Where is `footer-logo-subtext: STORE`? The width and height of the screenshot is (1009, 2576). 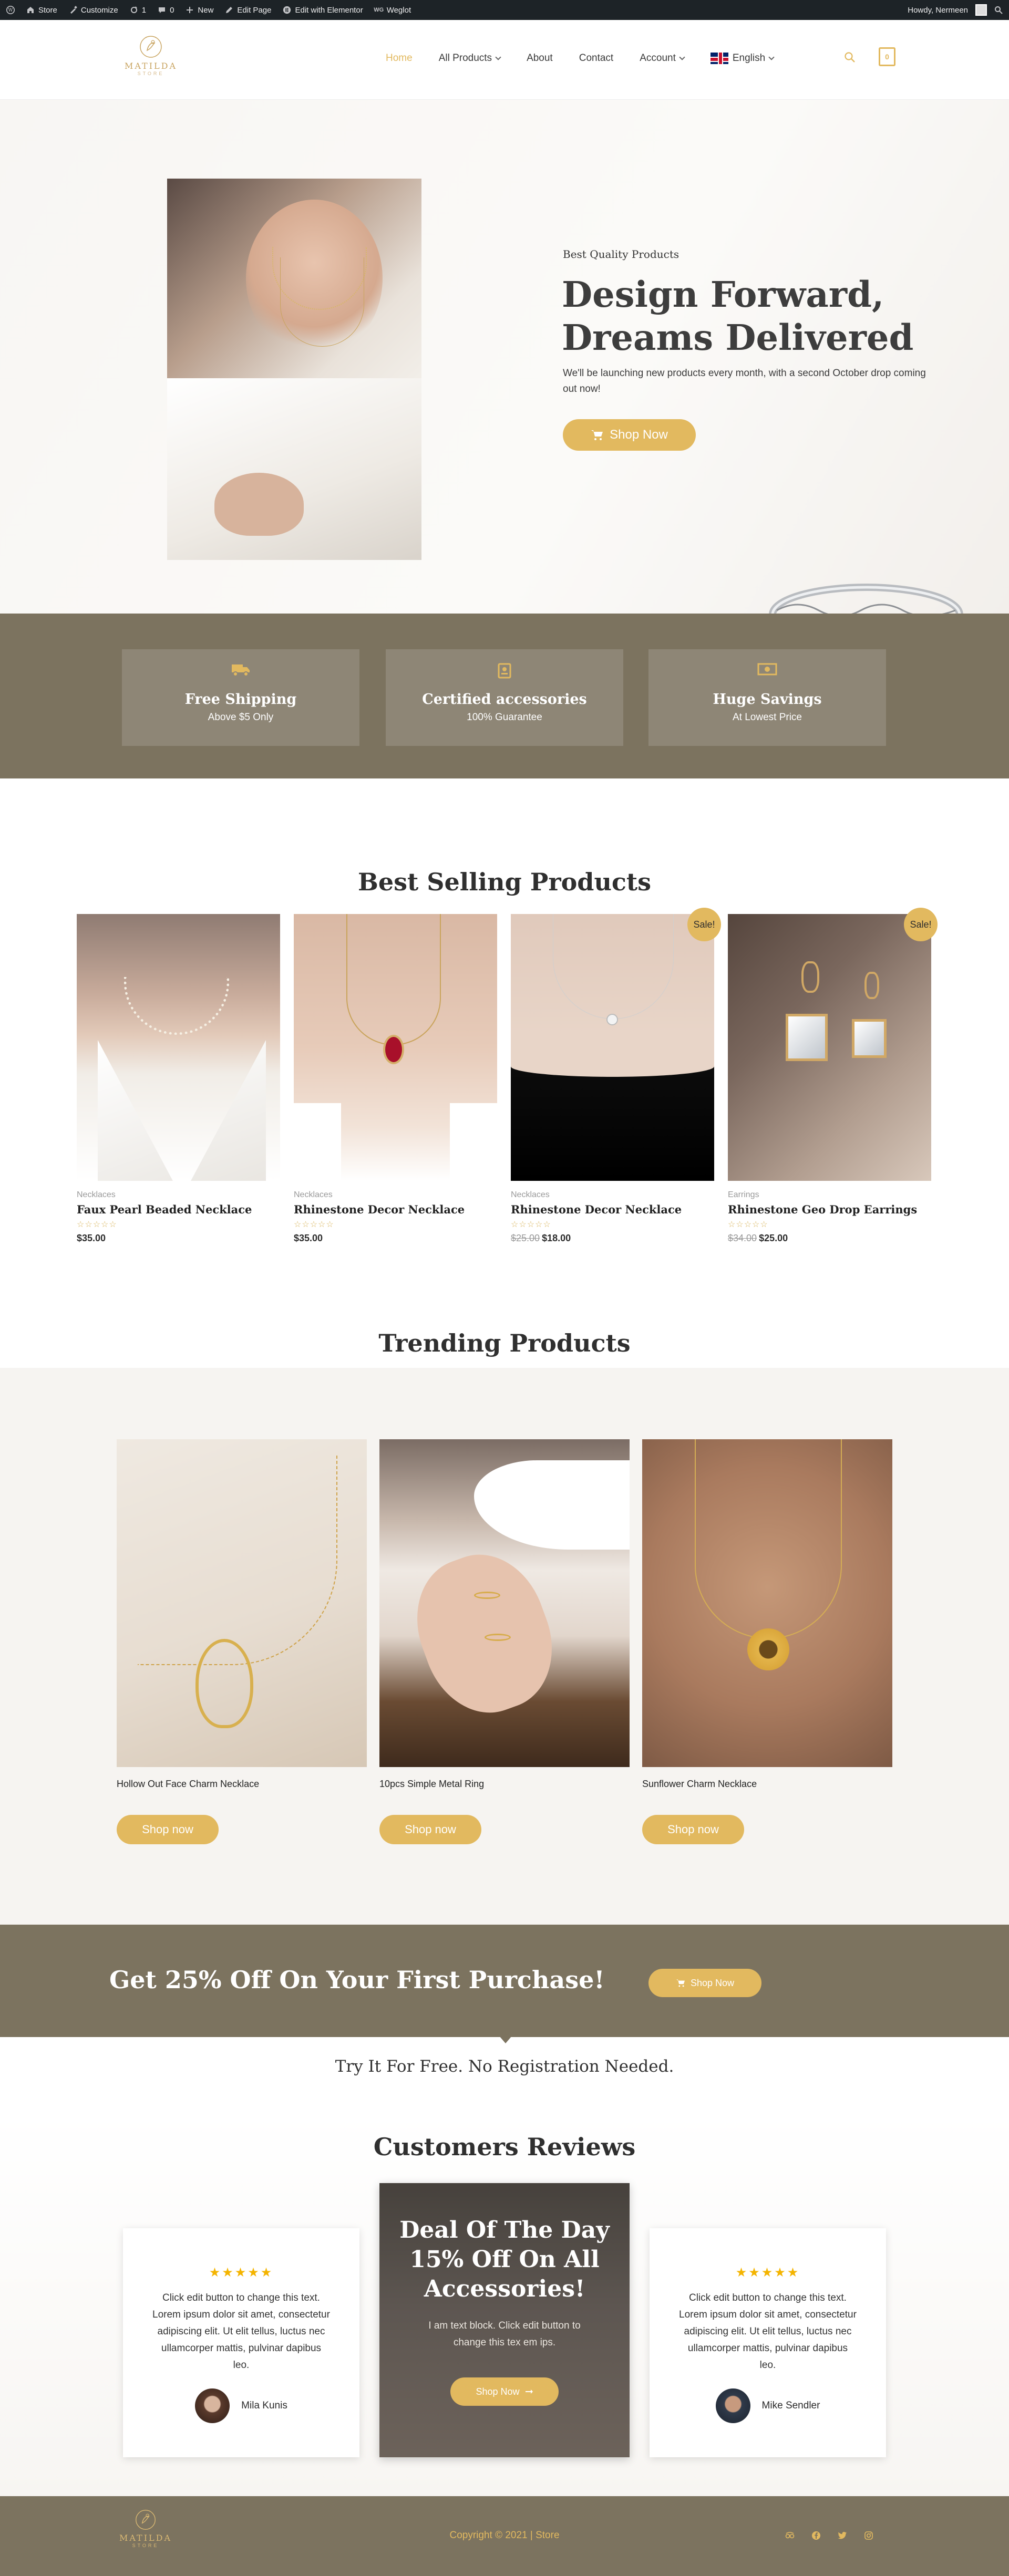 footer-logo-subtext: STORE is located at coordinates (145, 2545).